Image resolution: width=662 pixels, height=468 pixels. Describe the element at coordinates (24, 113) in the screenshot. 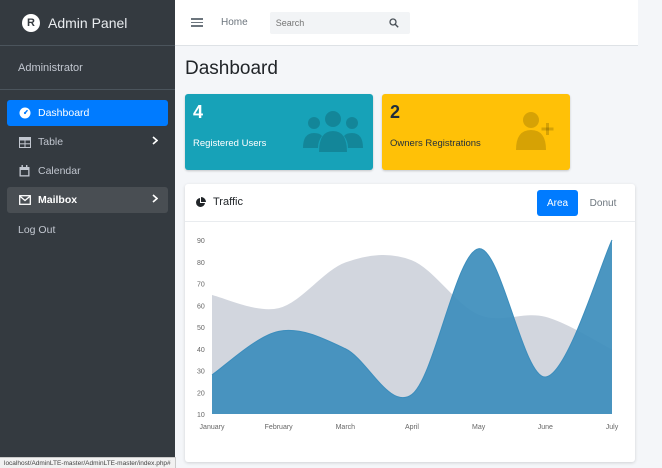

I see `tachometer-icon` at that location.